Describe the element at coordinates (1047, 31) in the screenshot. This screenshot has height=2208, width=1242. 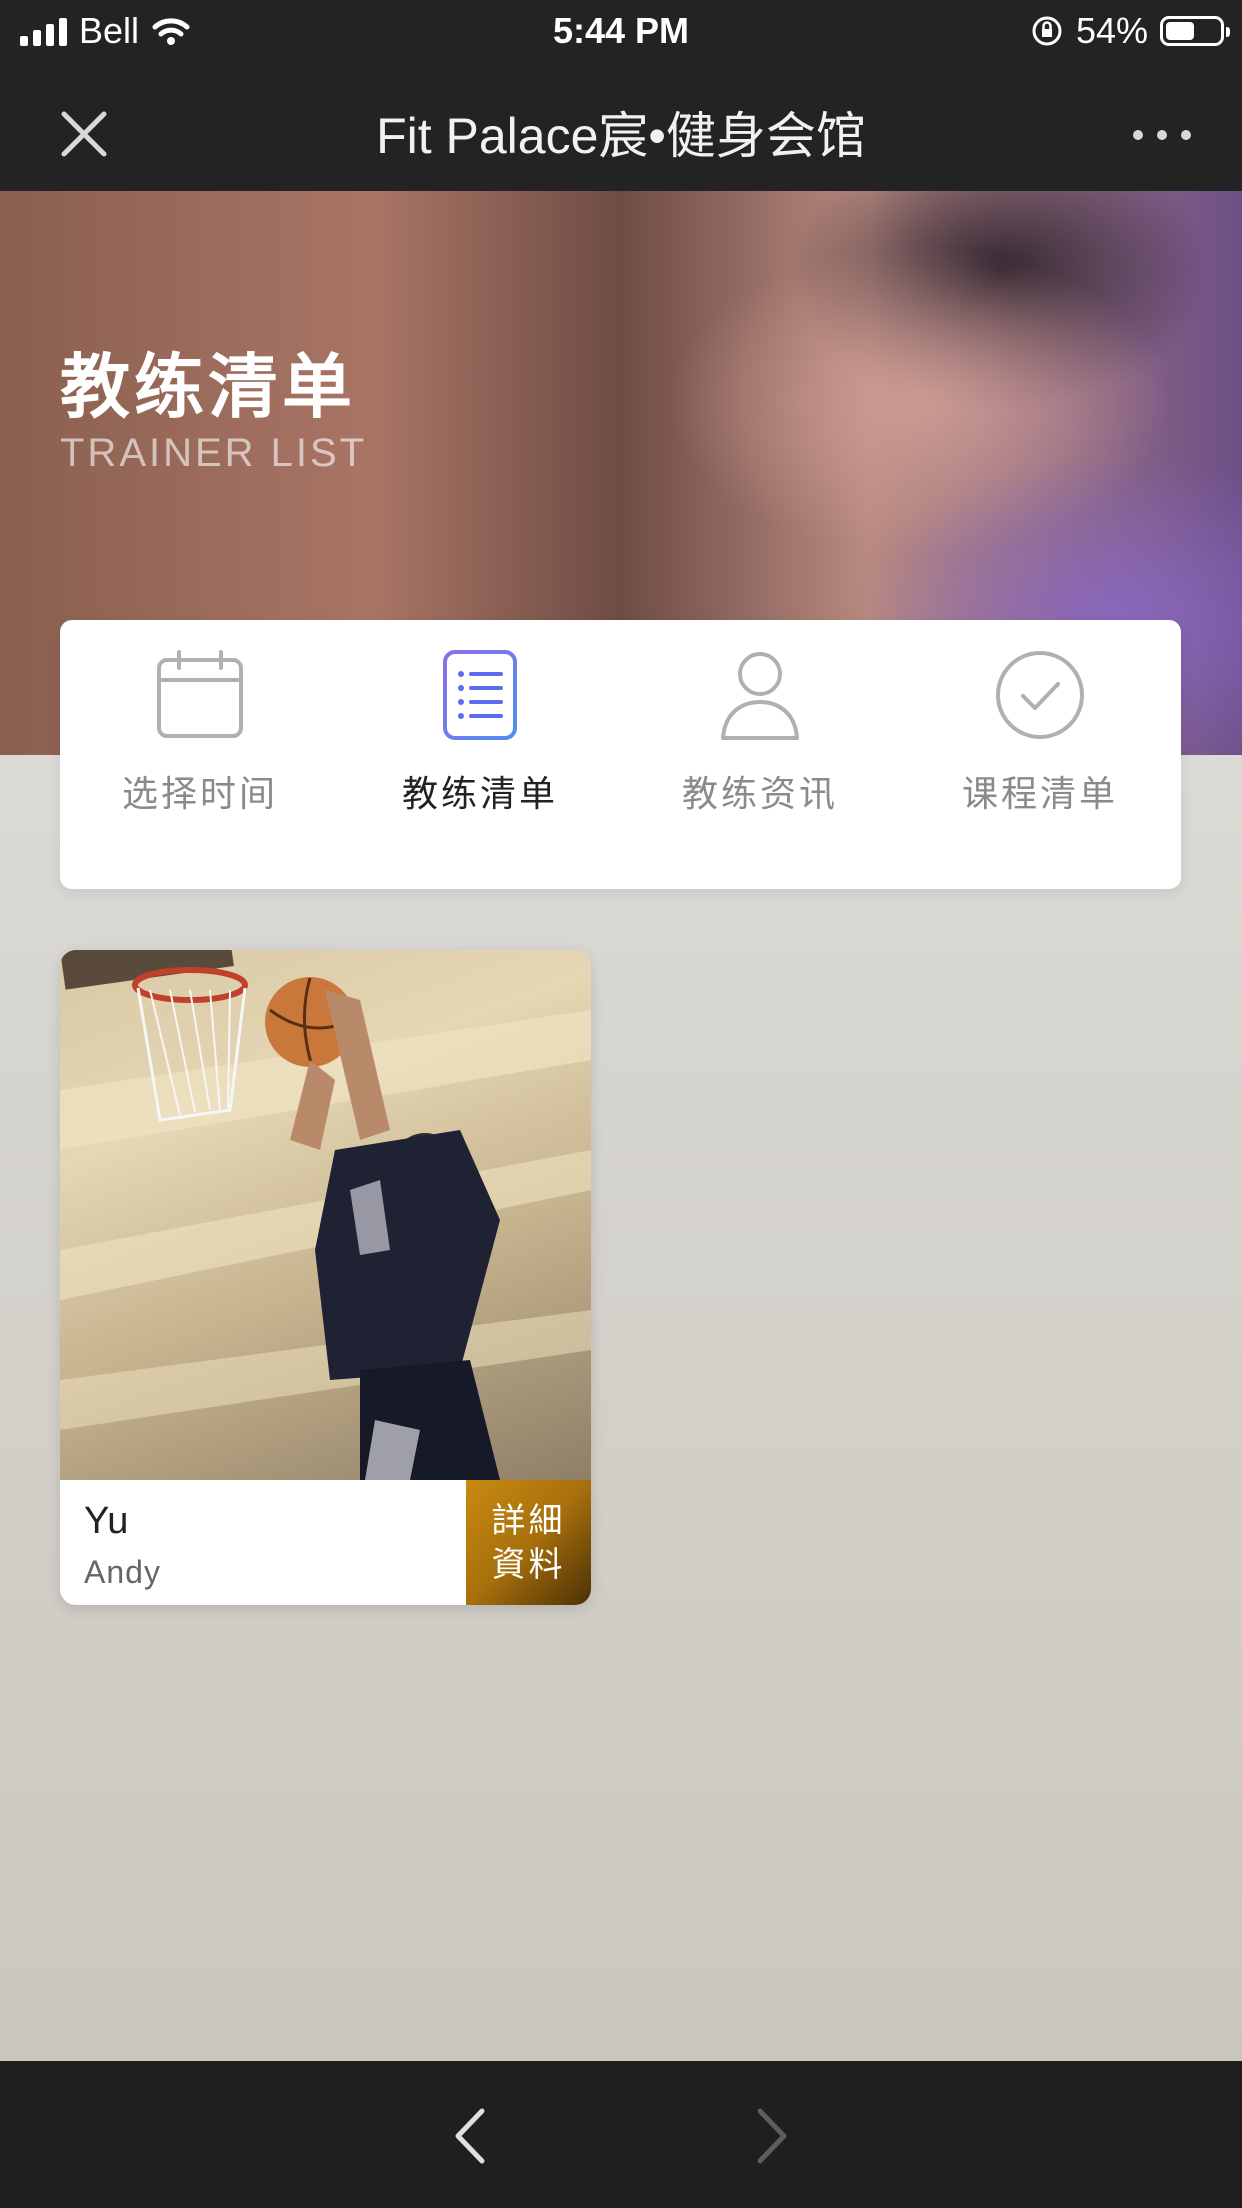
I see `rotation-lock-icon` at that location.